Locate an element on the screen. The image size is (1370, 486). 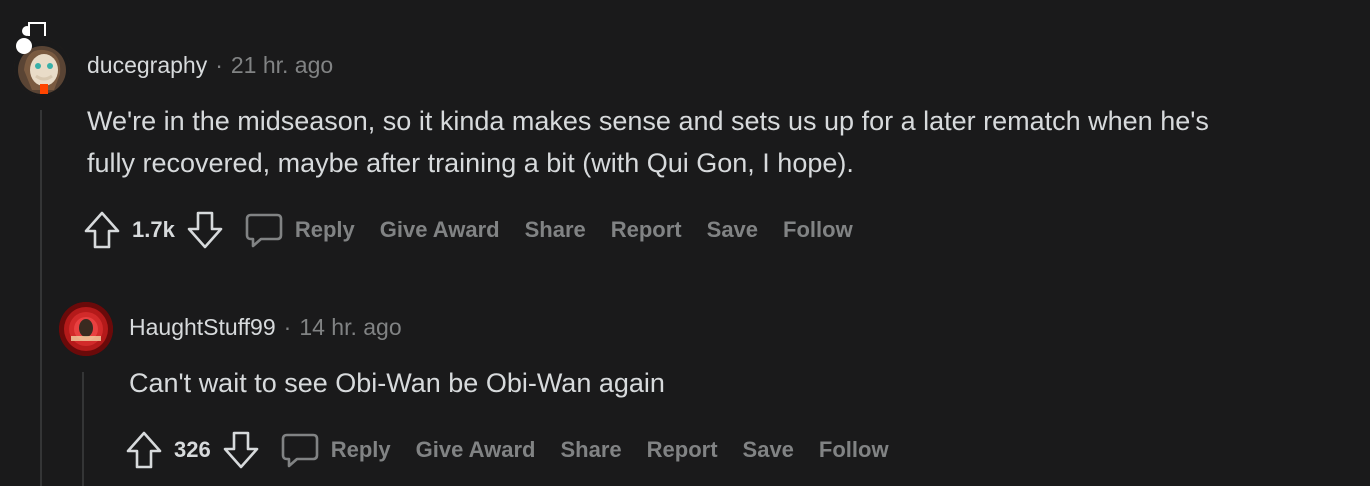
avatar-bubble is located at coordinates (24, 46).